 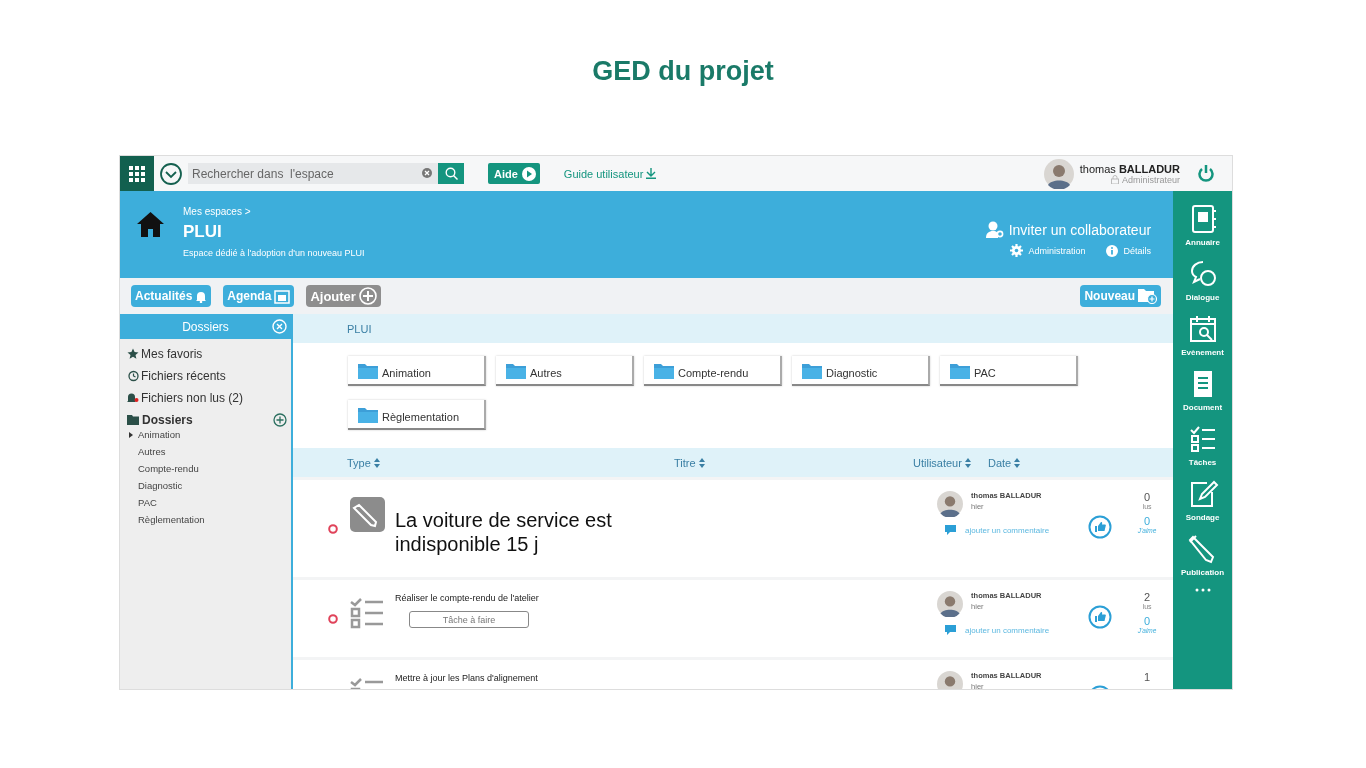 I want to click on power-icon, so click(x=1206, y=173).